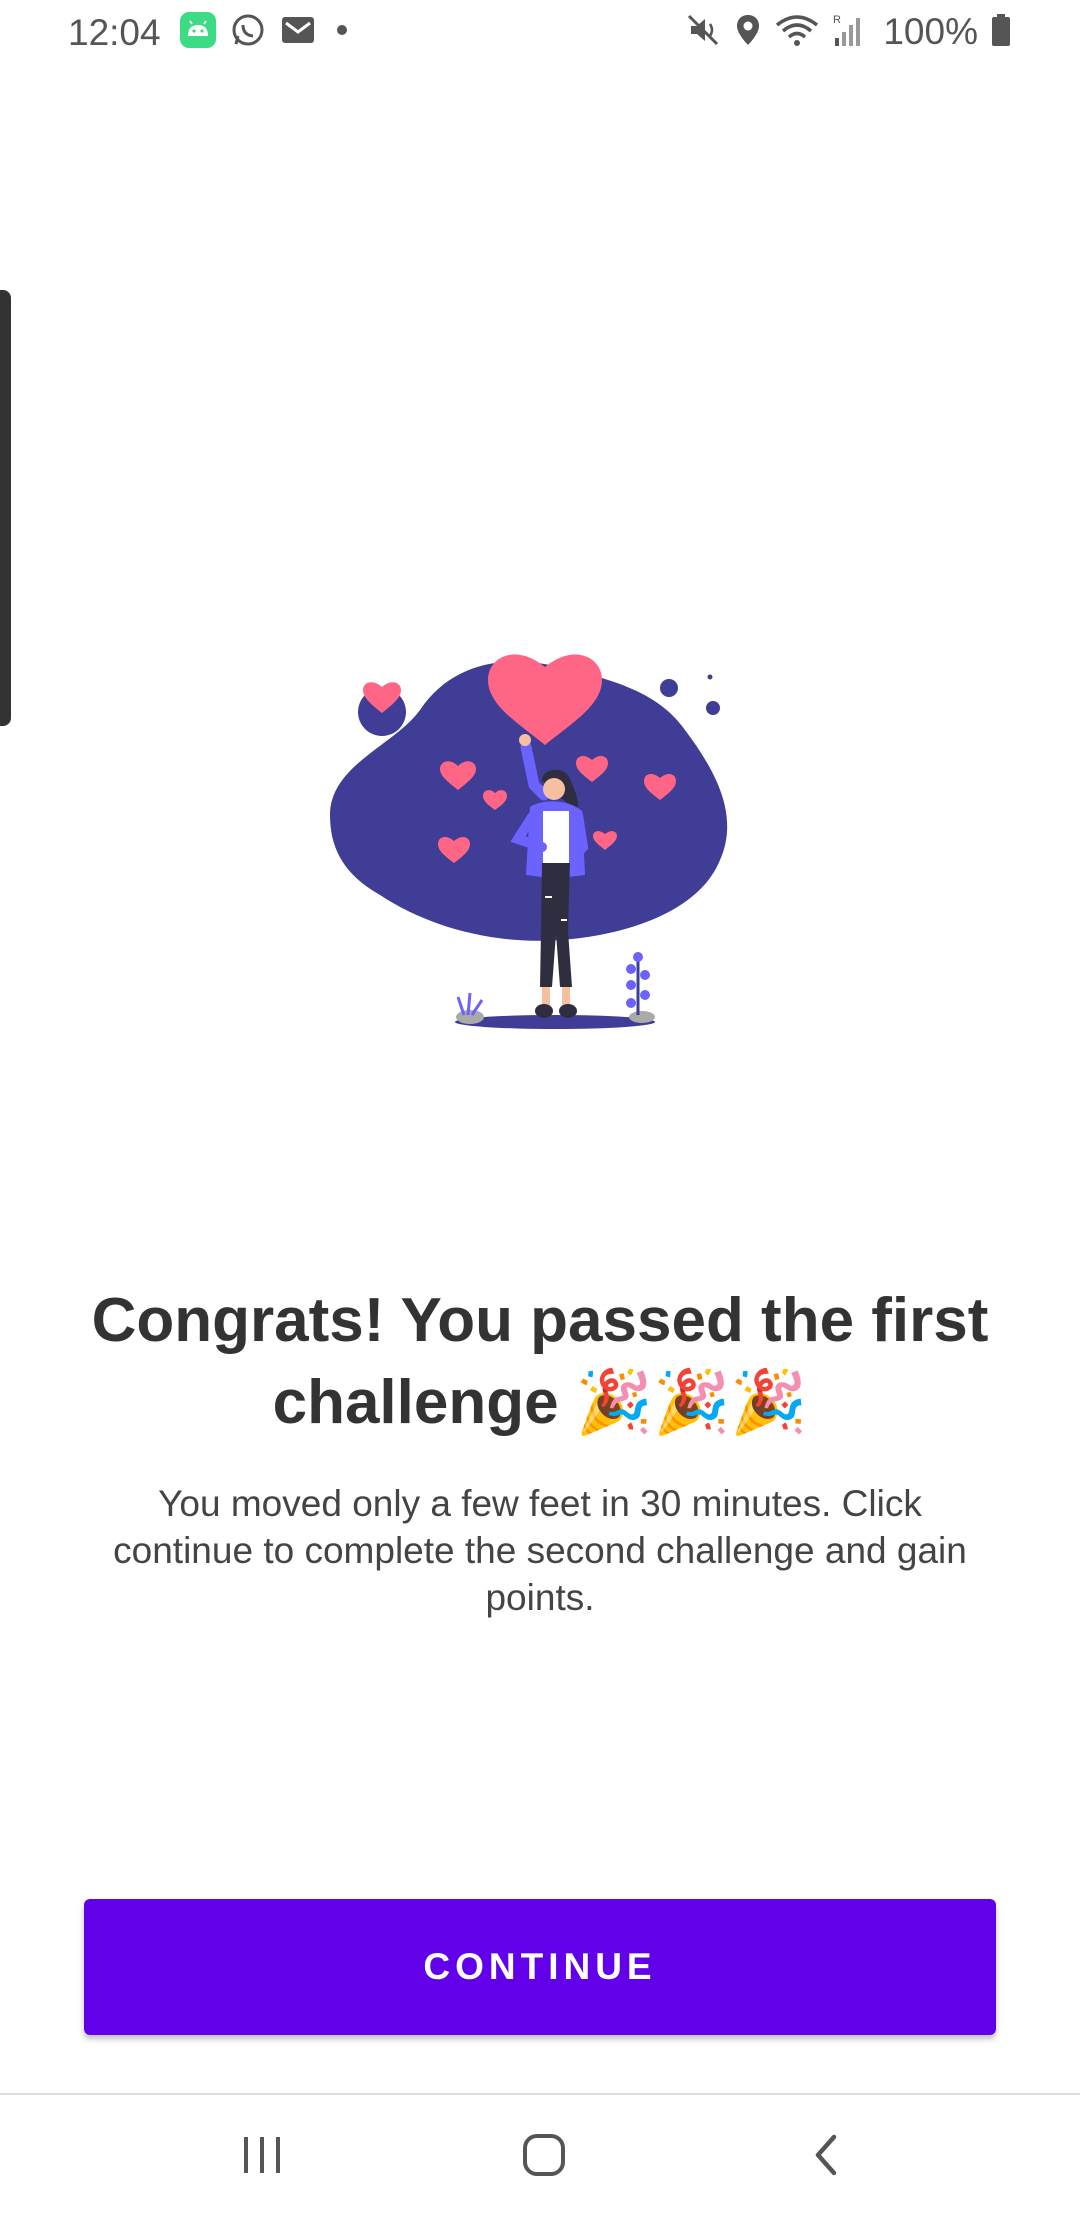  I want to click on back-icon, so click(826, 2155).